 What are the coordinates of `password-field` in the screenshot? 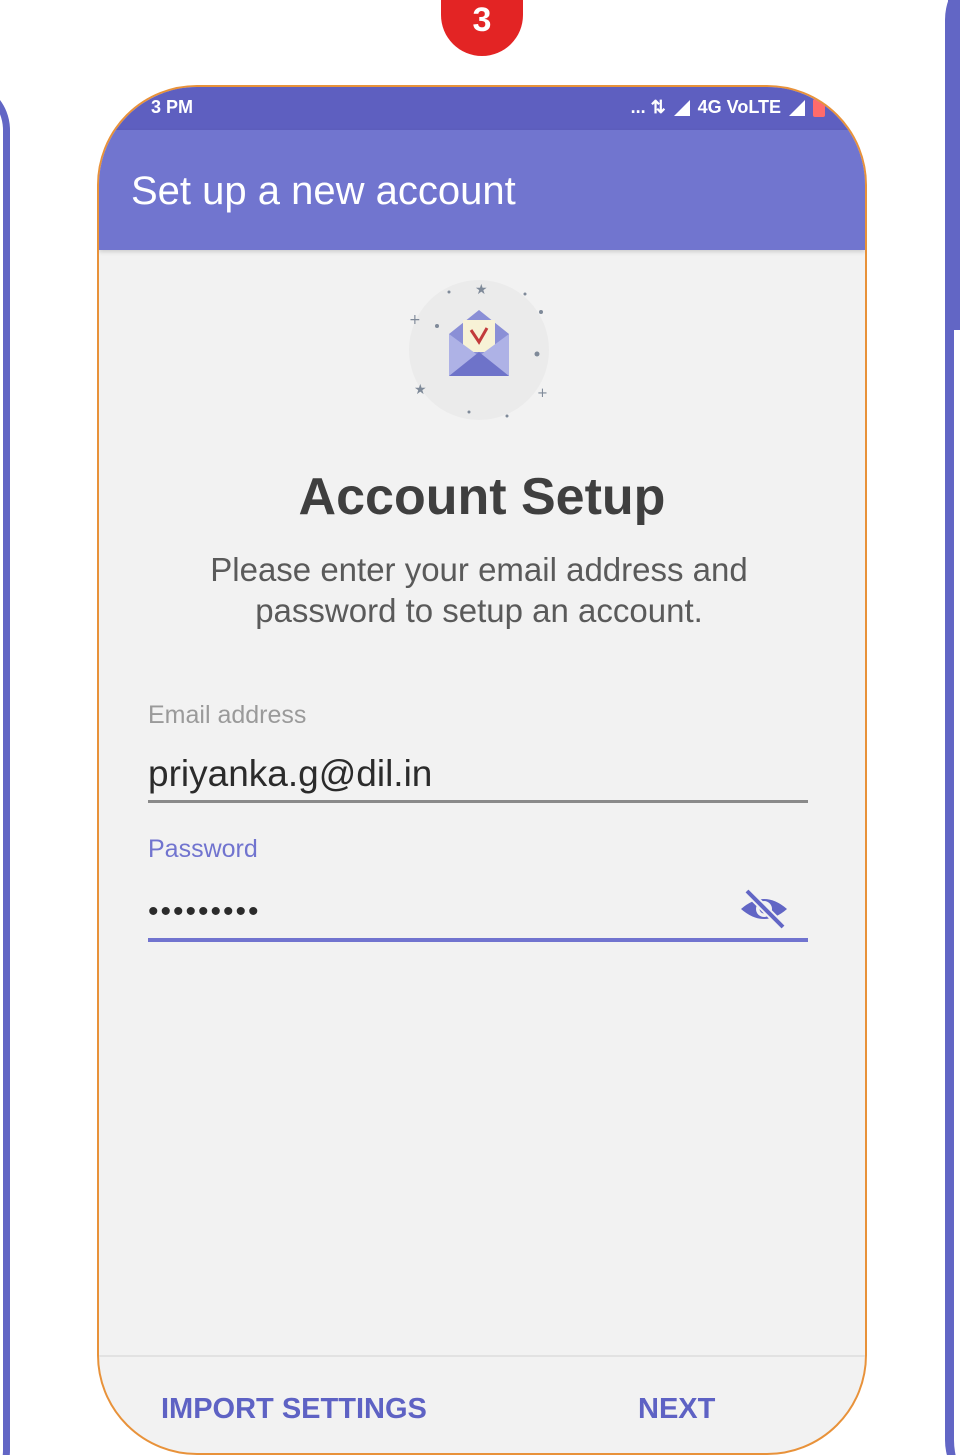 It's located at (478, 913).